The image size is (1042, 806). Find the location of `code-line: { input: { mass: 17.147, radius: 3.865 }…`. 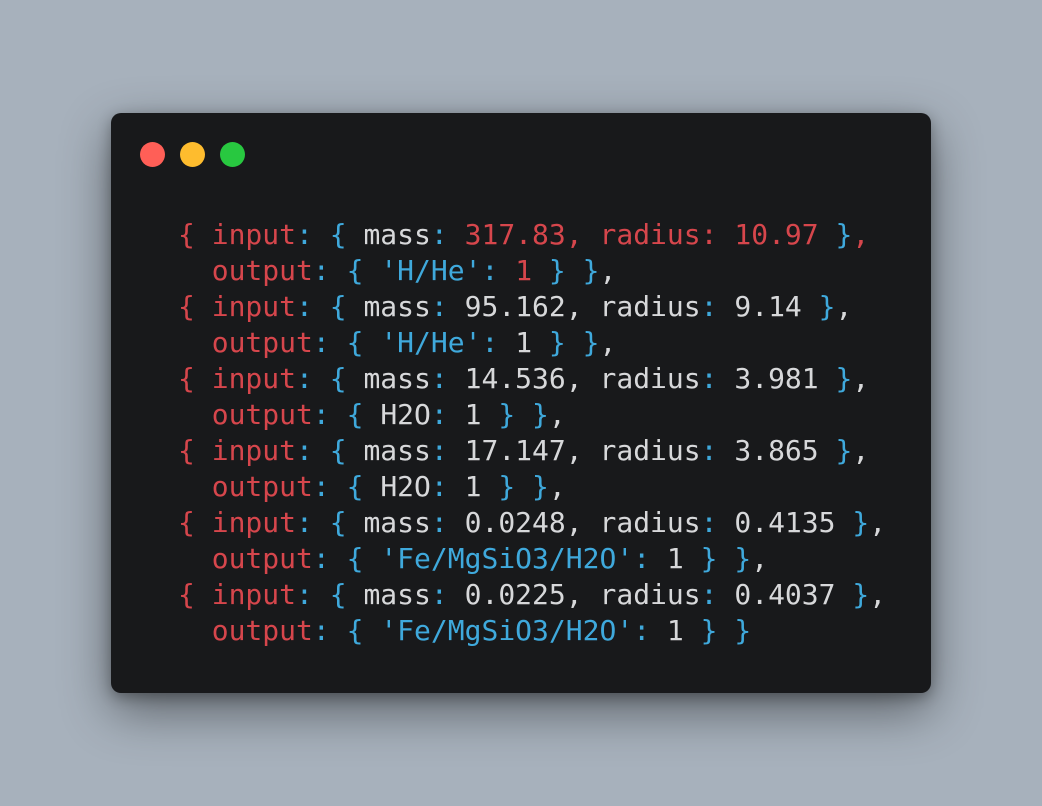

code-line: { input: { mass: 17.147, radius: 3.865 }… is located at coordinates (532, 451).